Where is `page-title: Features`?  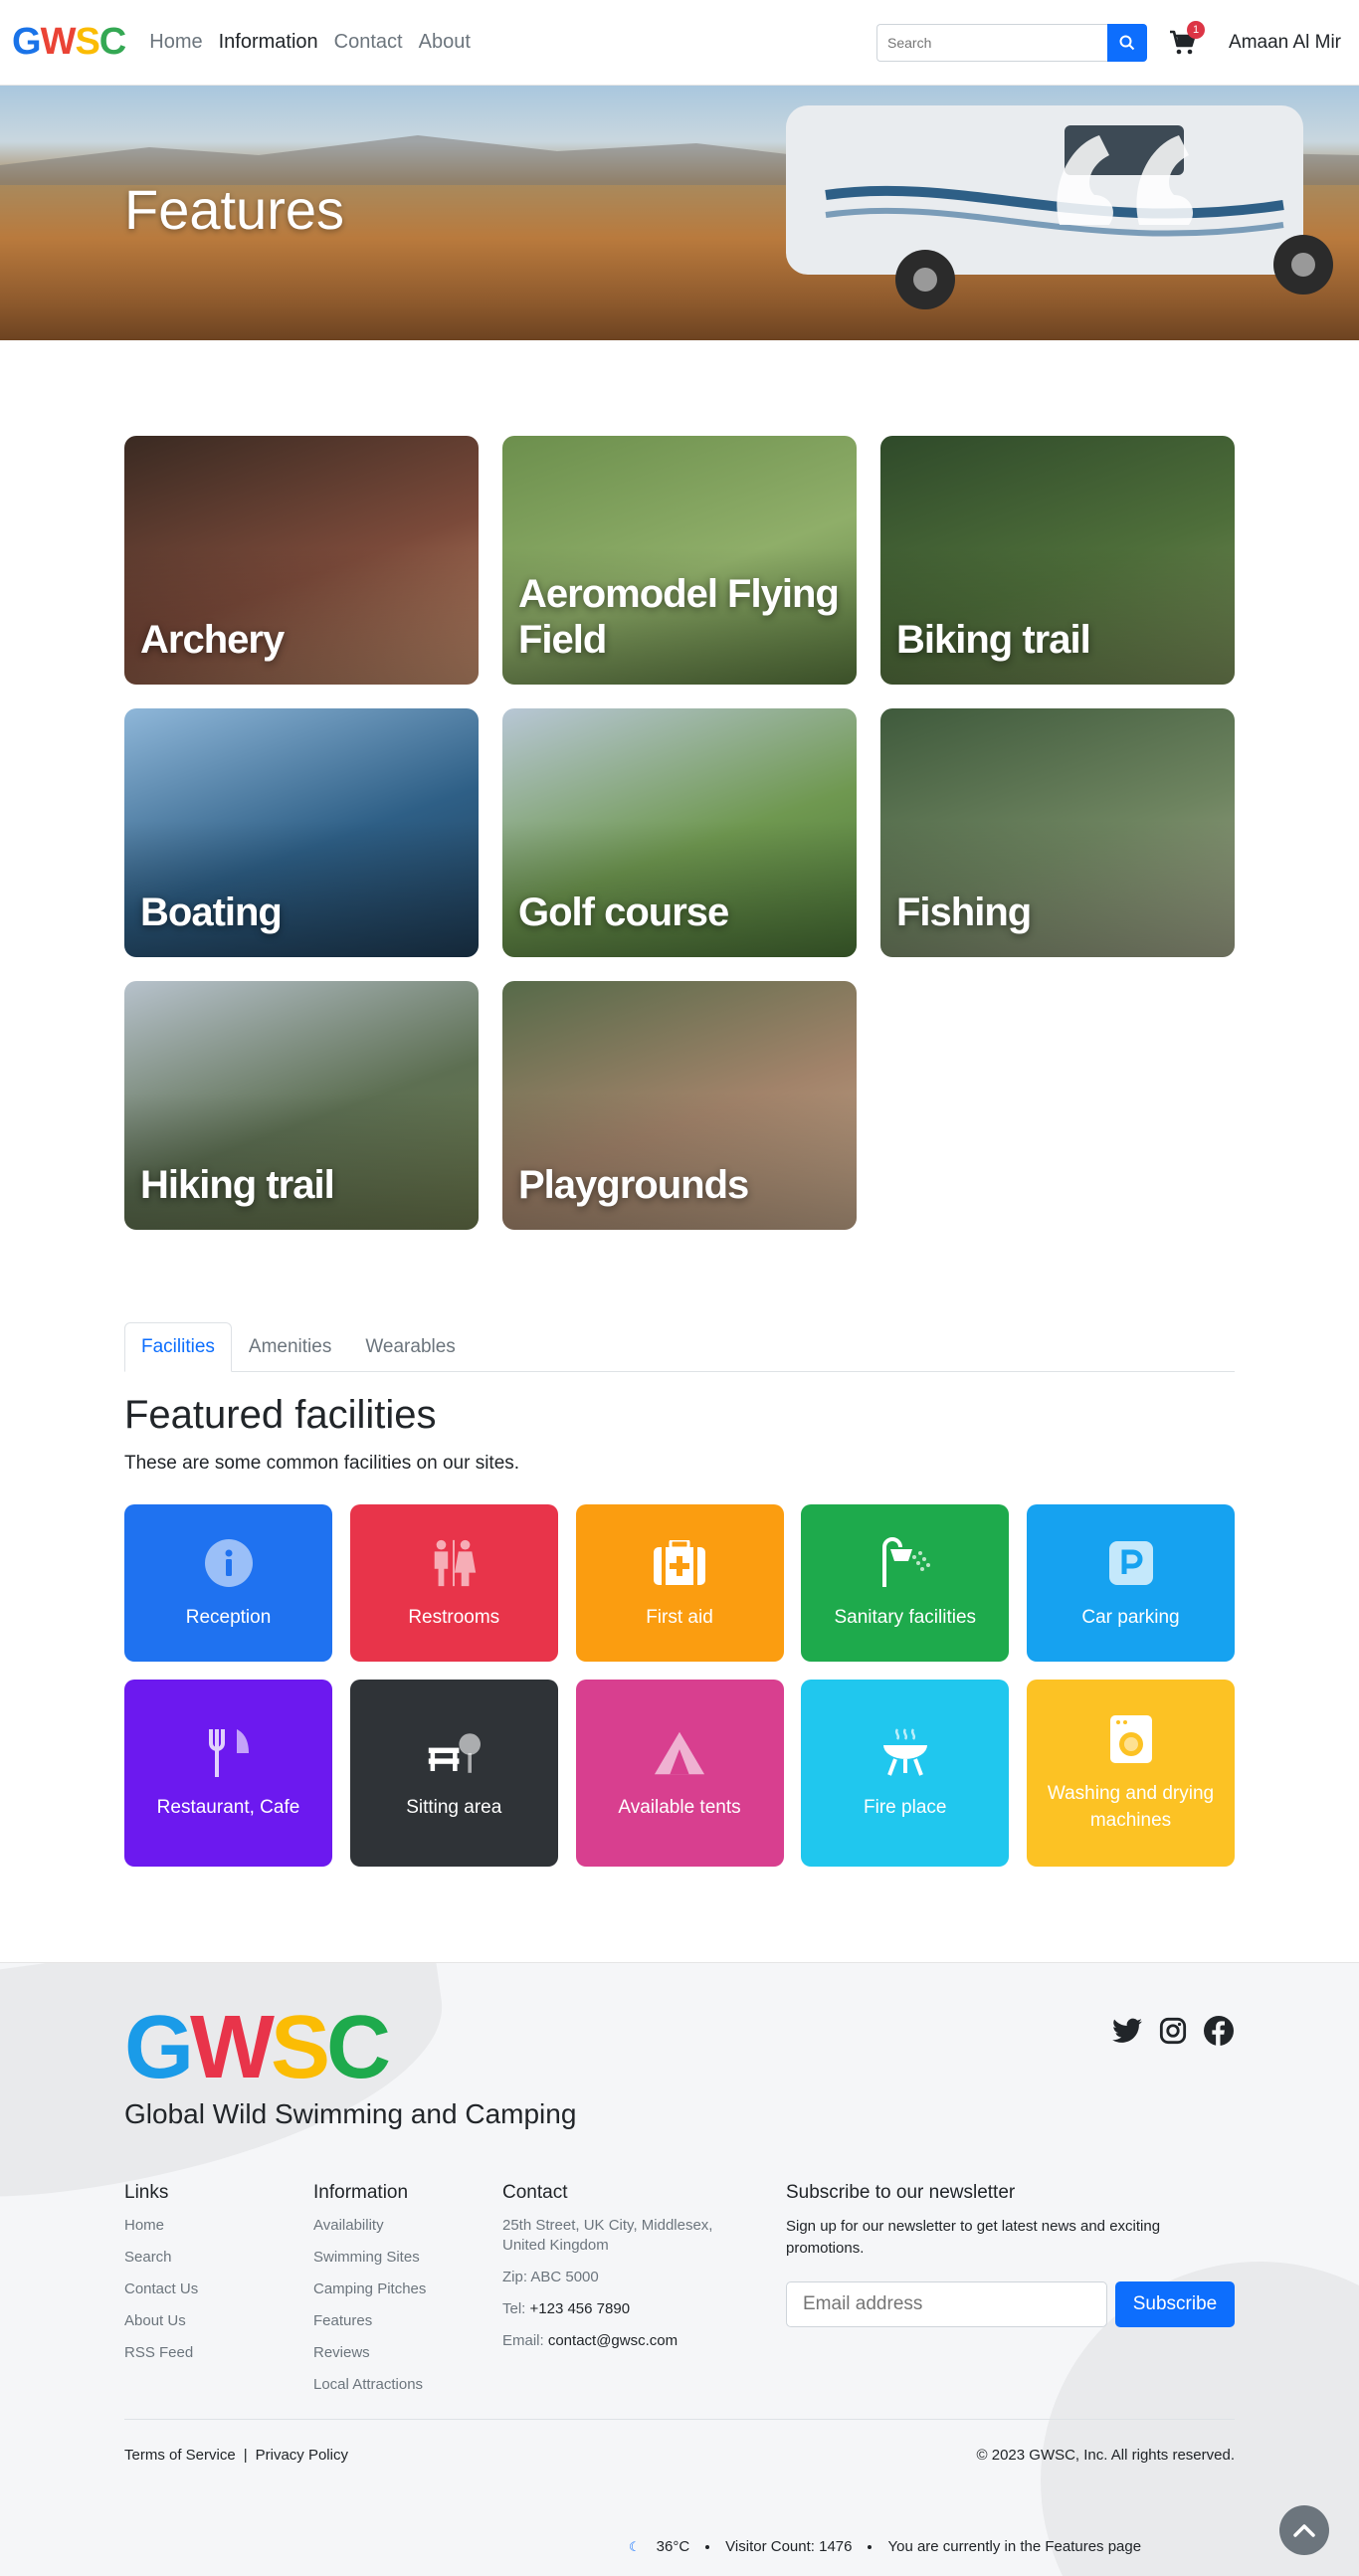 page-title: Features is located at coordinates (234, 209).